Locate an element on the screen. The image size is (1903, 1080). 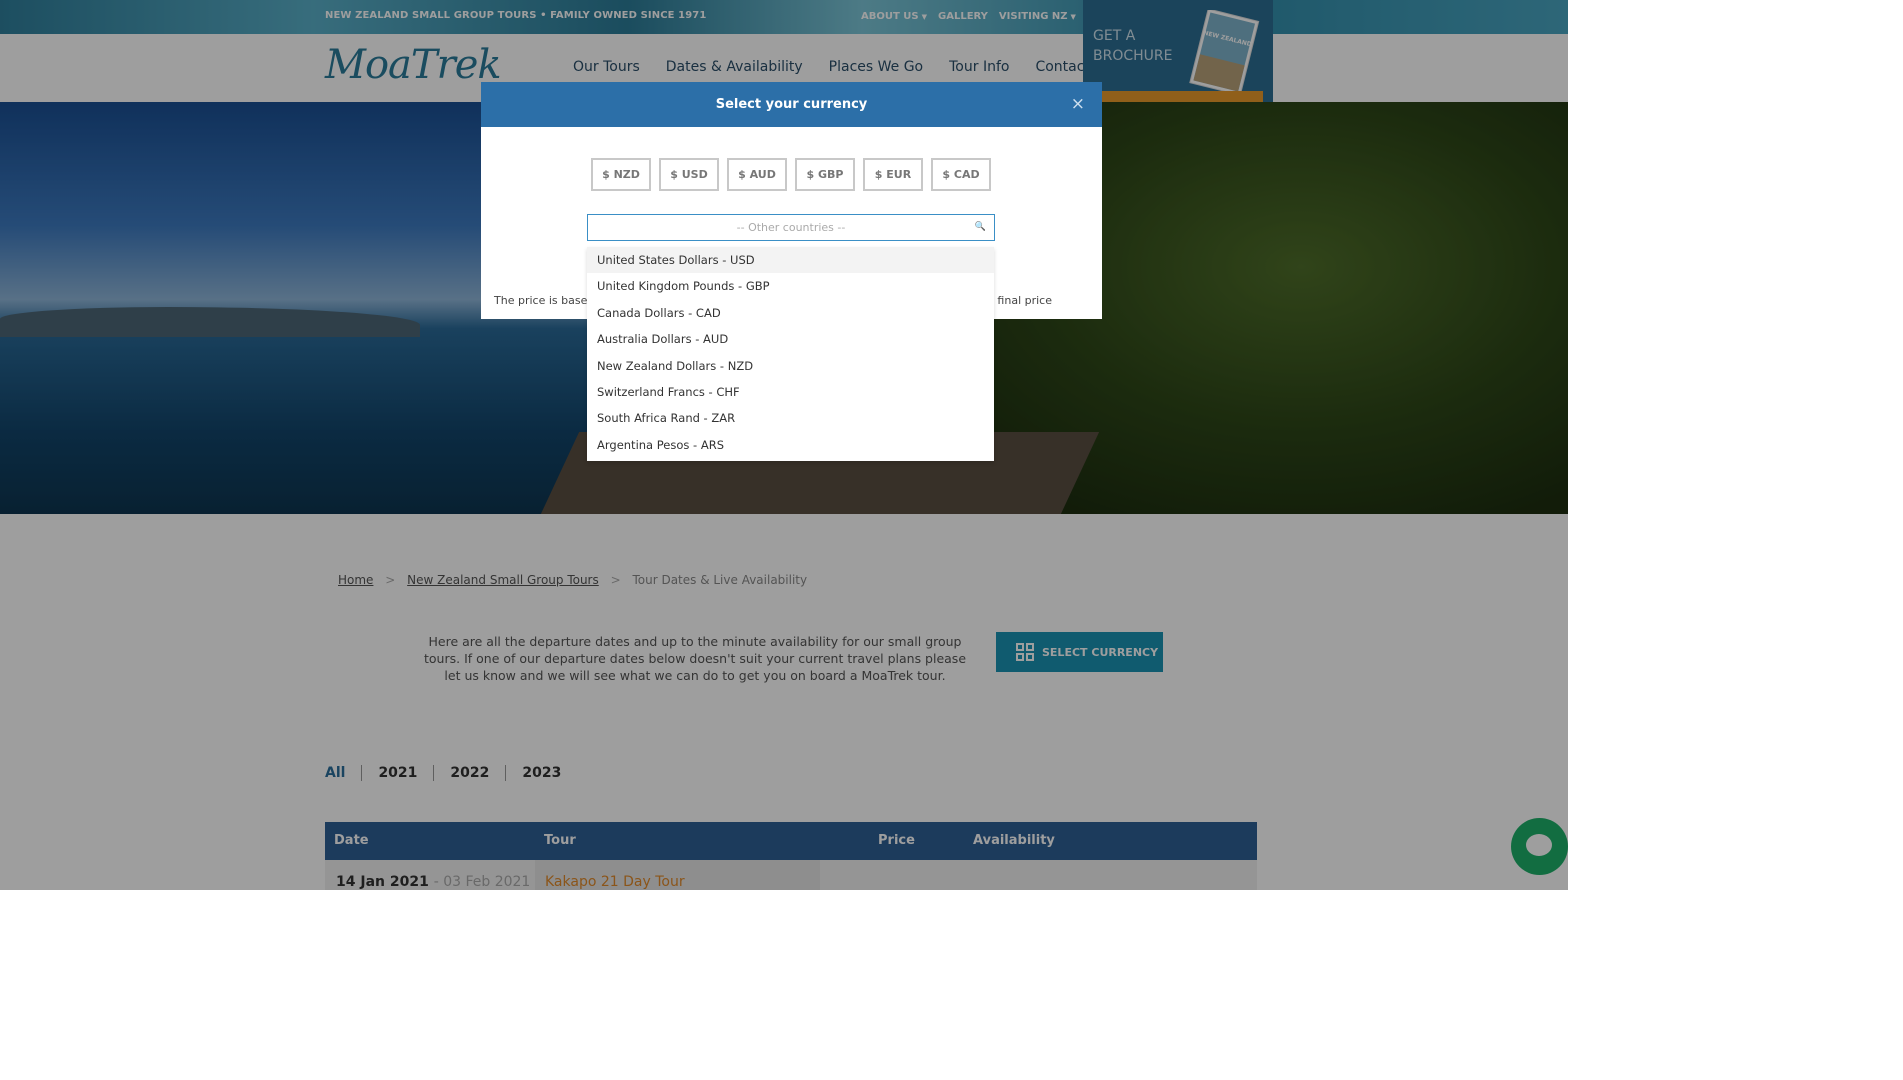
currency-button-cad: $ CAD is located at coordinates (961, 174).